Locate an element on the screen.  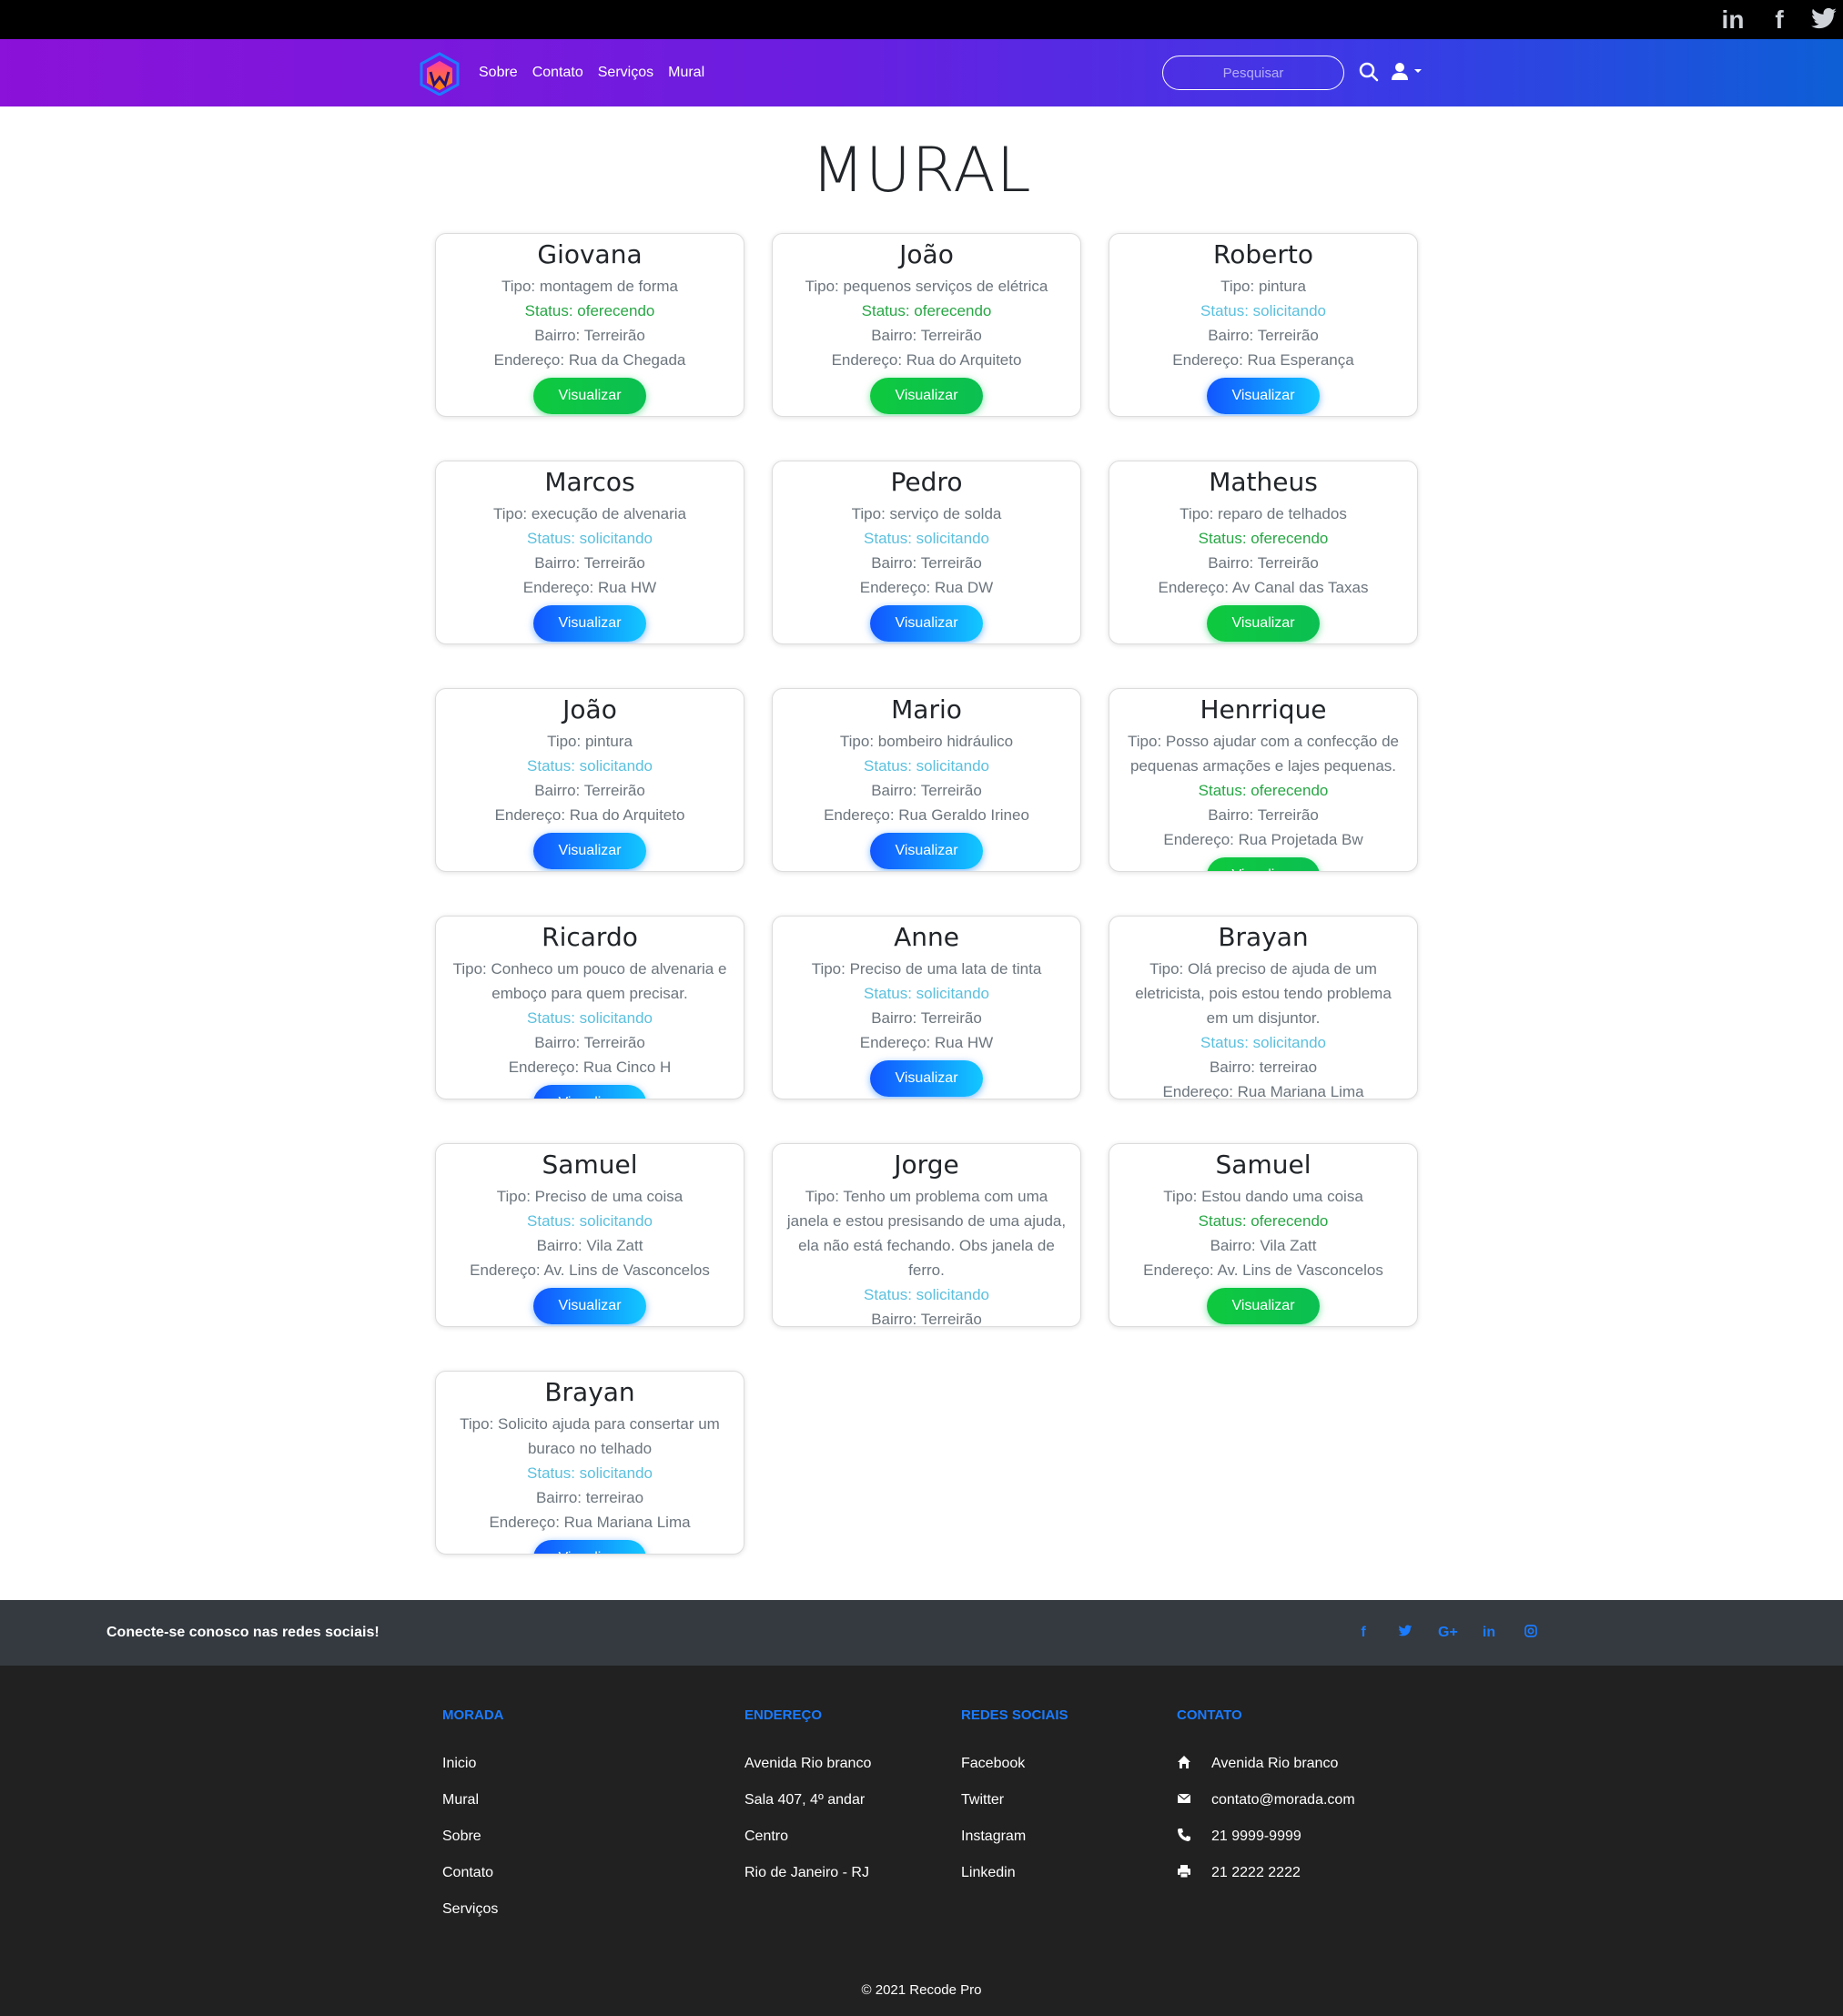
card-name: Brayan is located at coordinates (1263, 937).